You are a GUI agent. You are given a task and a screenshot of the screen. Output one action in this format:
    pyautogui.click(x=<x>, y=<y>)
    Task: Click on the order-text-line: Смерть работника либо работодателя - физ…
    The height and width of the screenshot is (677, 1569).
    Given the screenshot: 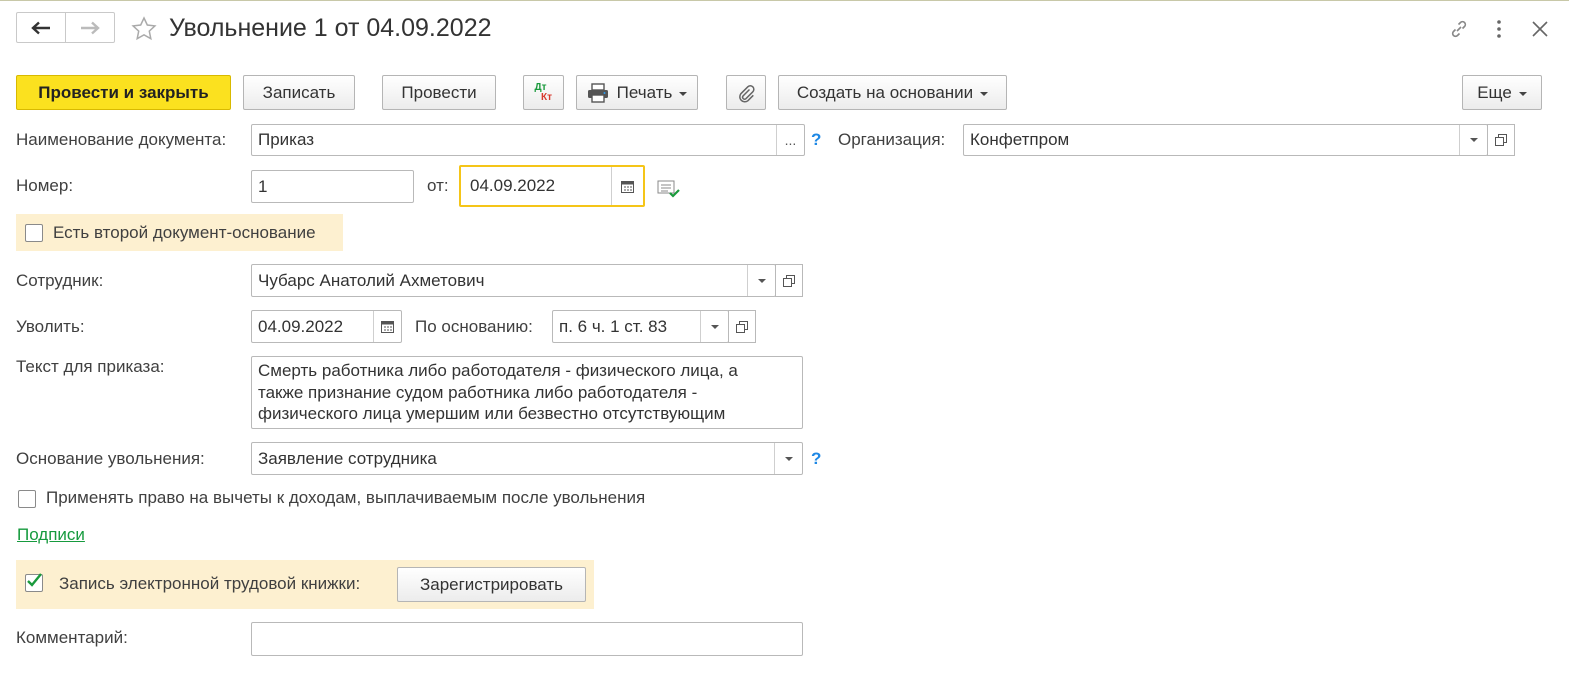 What is the action you would take?
    pyautogui.click(x=498, y=370)
    